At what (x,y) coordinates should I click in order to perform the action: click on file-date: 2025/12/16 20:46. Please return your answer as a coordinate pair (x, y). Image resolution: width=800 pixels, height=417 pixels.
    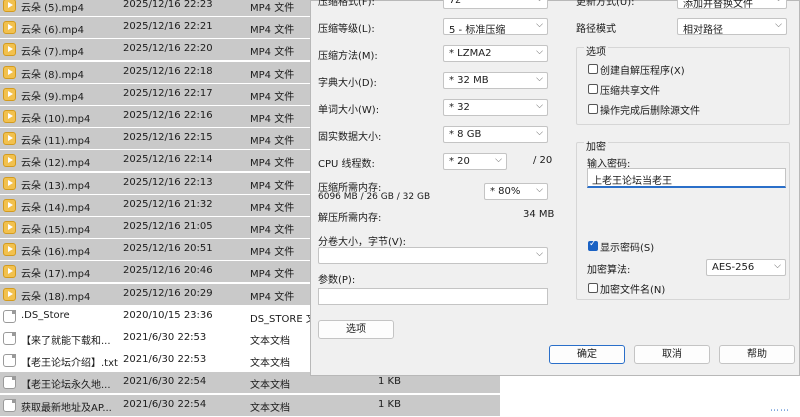
    Looking at the image, I should click on (168, 271).